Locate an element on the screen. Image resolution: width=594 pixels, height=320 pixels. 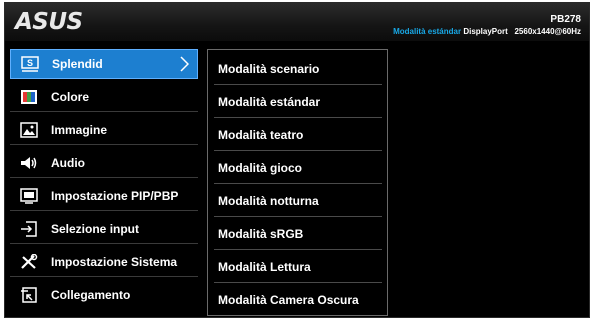
speaker-icon is located at coordinates (29, 163).